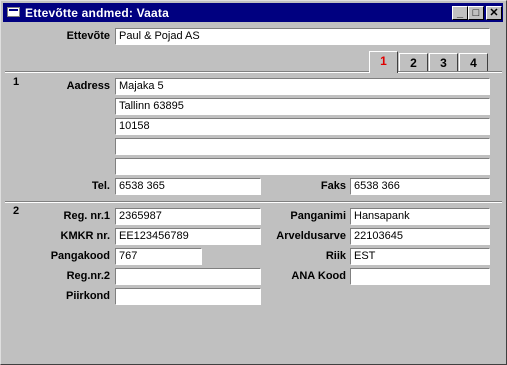 This screenshot has height=365, width=507. What do you see at coordinates (87, 296) in the screenshot?
I see `region-label: Piirkond` at bounding box center [87, 296].